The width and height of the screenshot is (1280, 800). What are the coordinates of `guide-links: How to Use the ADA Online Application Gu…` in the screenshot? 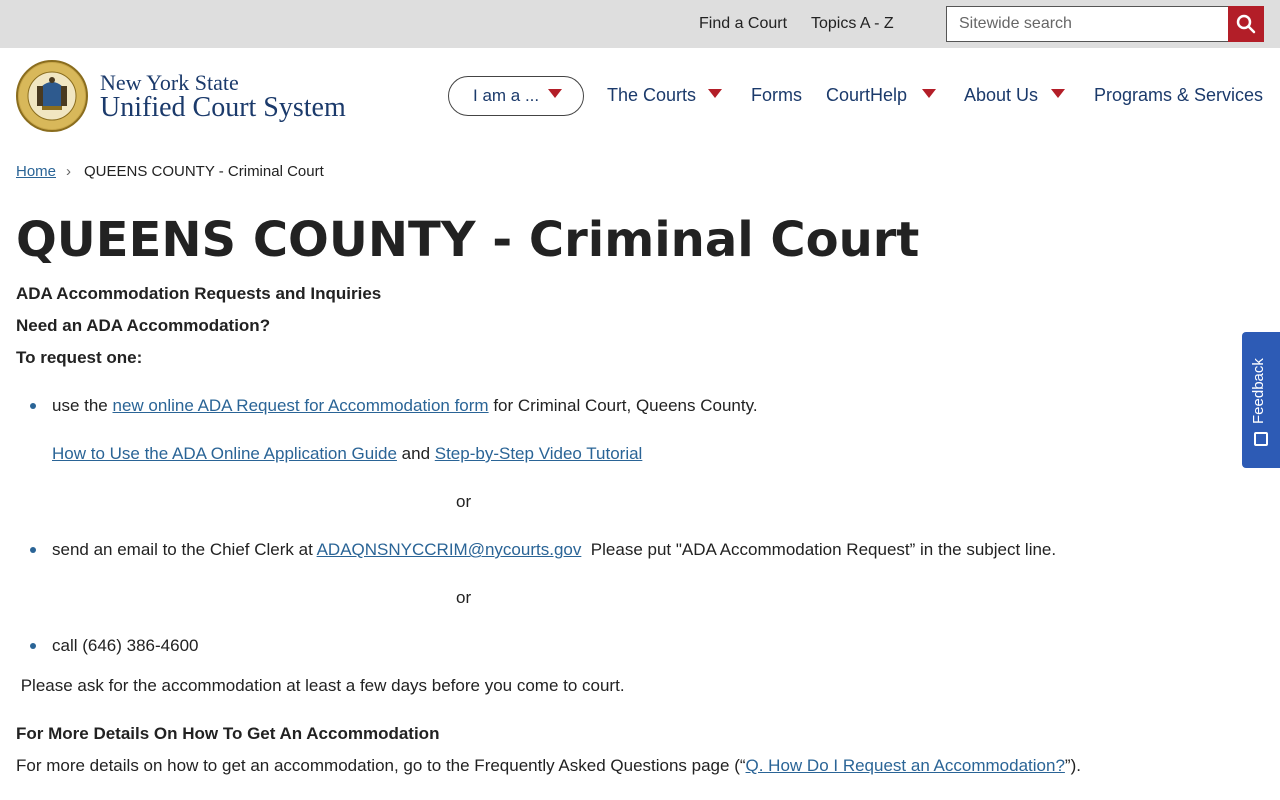 It's located at (347, 454).